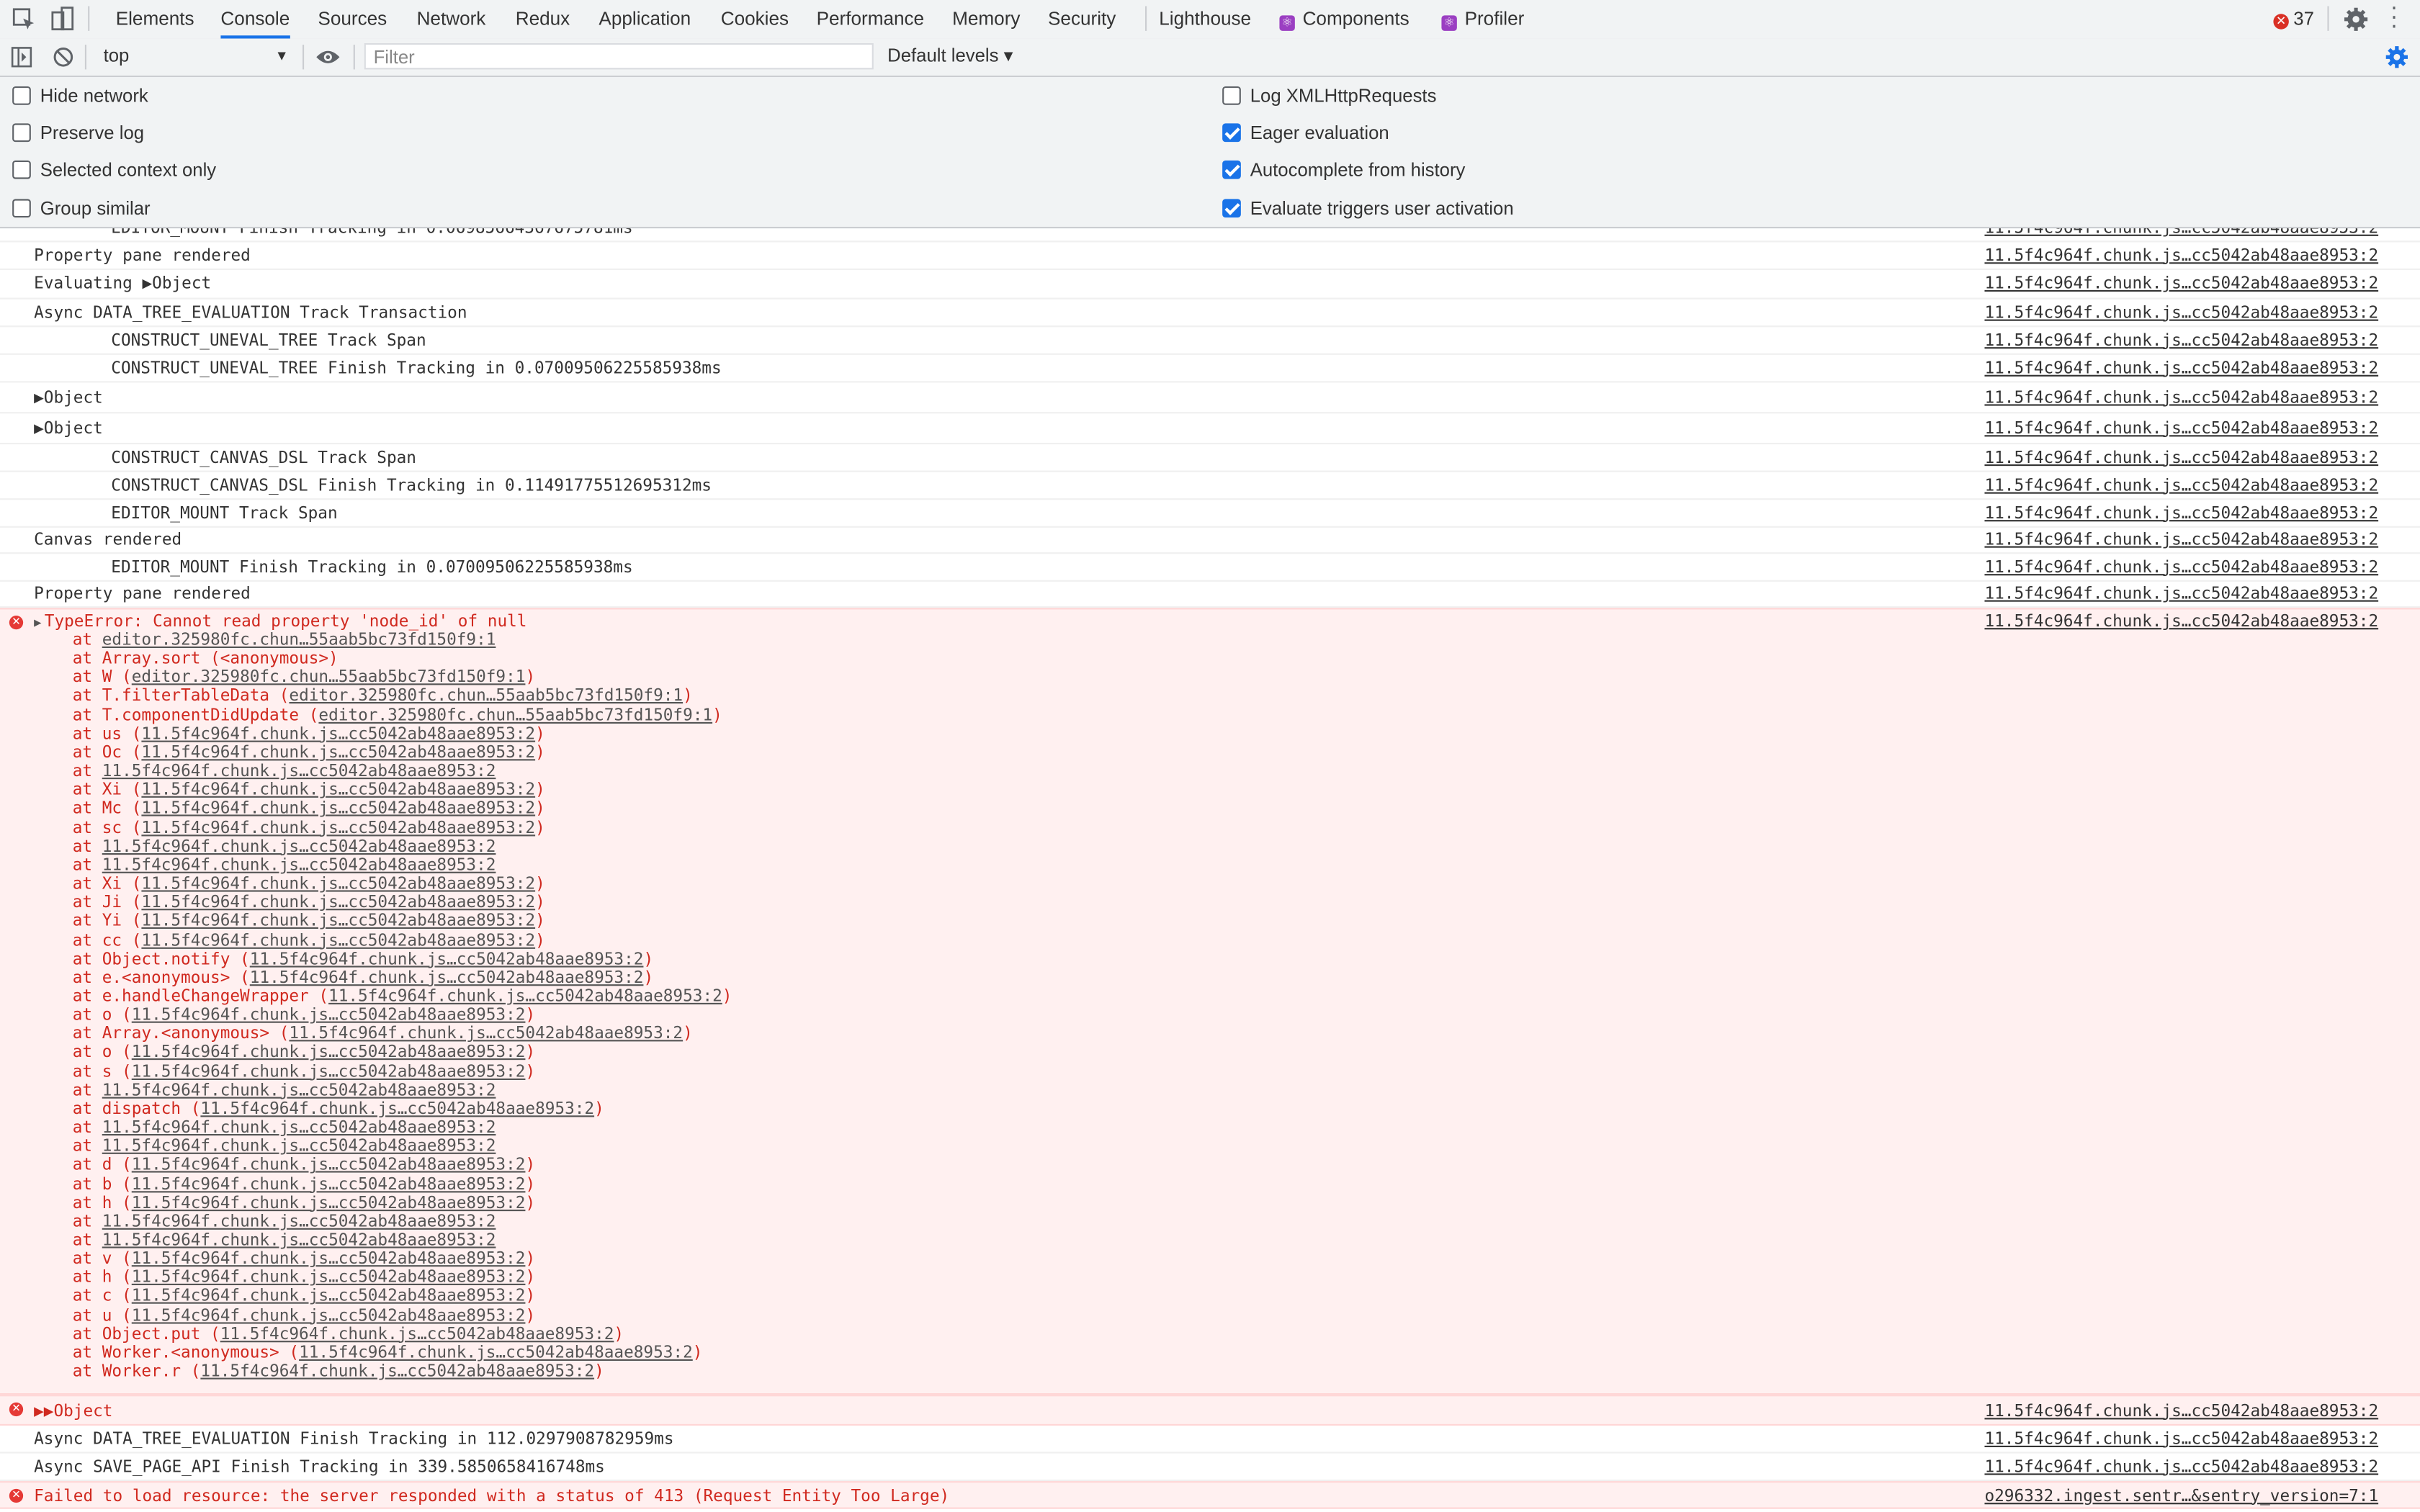 This screenshot has height=1512, width=2420. Describe the element at coordinates (2293, 19) in the screenshot. I see `error-counter: ✕ 37` at that location.